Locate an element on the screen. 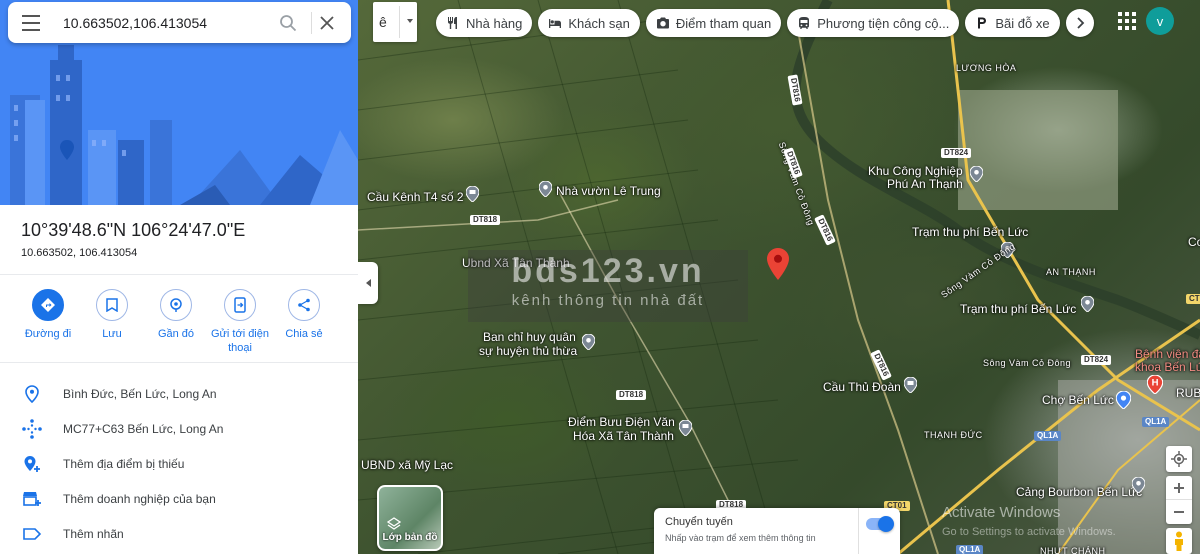 The width and height of the screenshot is (1200, 554). chip-label: Khách sạn is located at coordinates (599, 23).